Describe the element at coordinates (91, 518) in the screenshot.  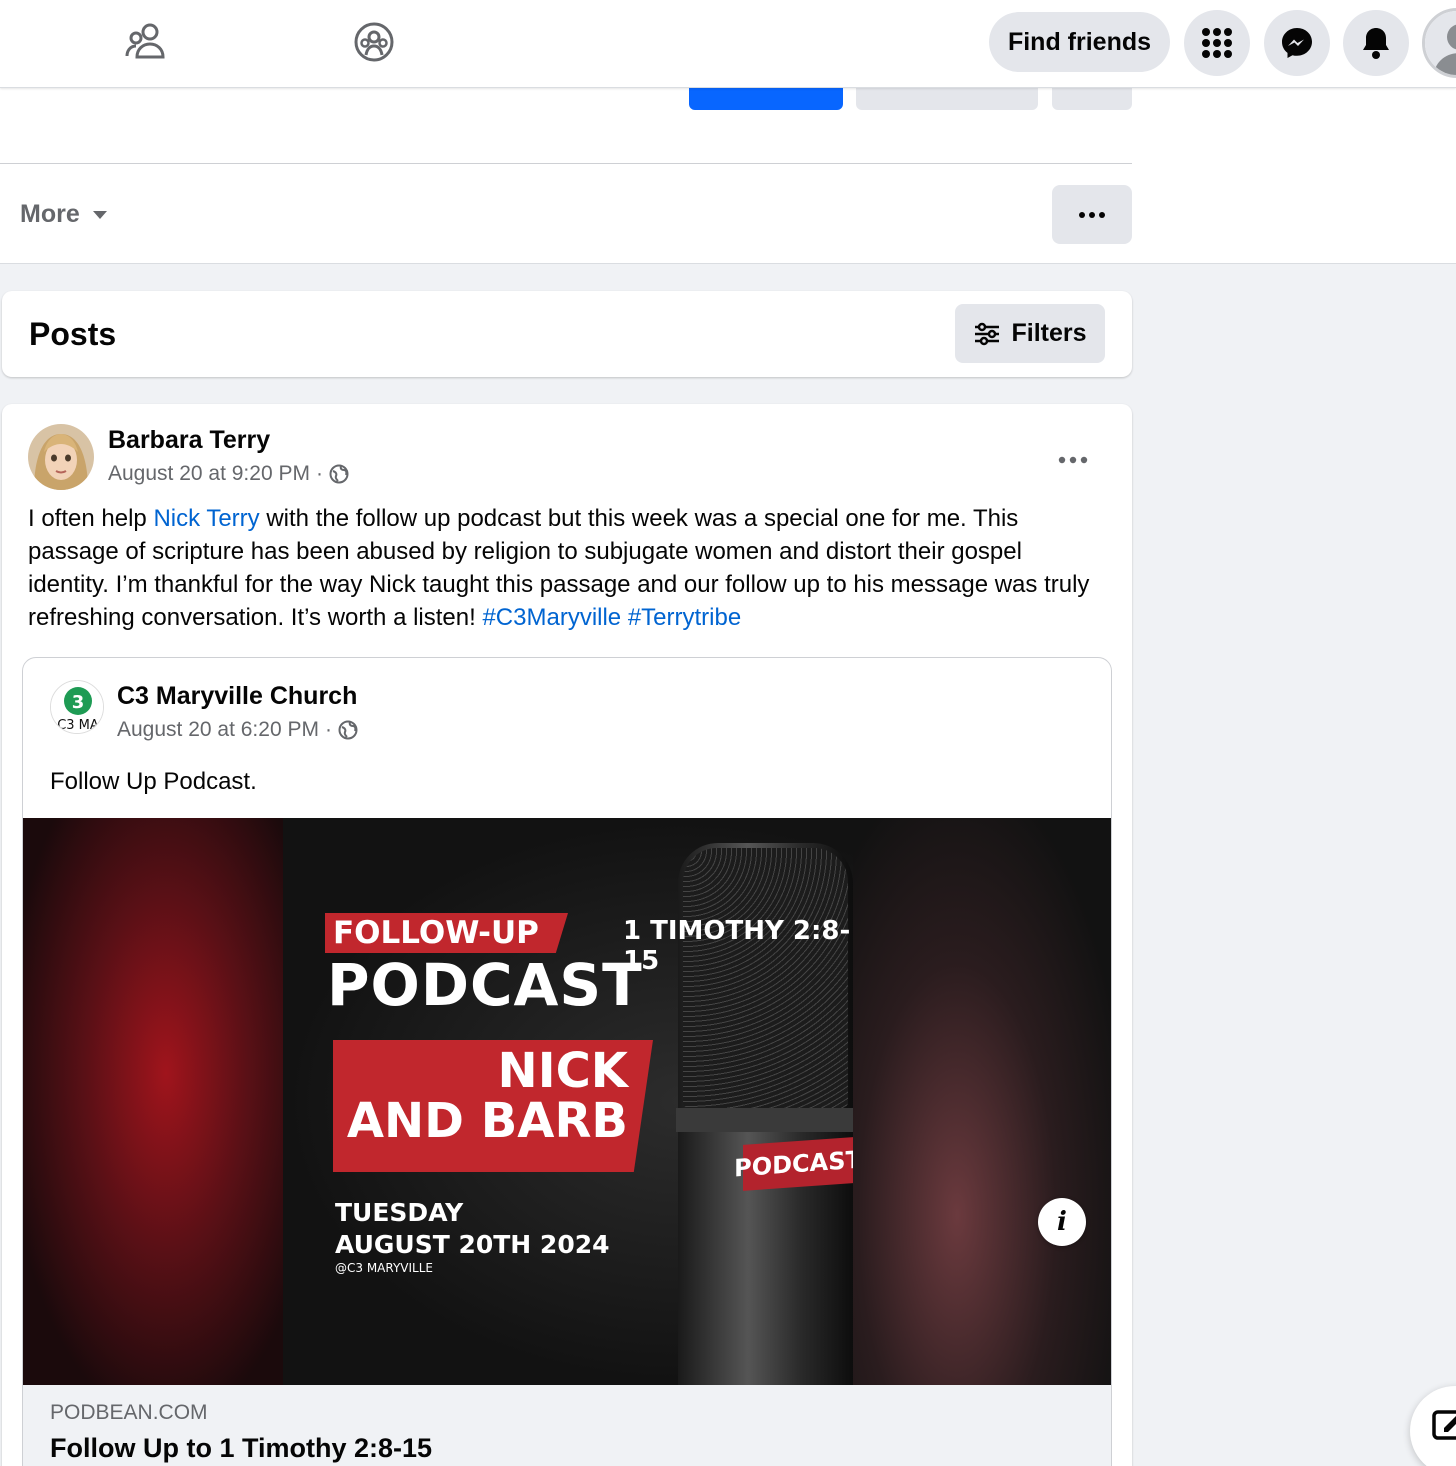
I see `post-body-text-1: I often help` at that location.